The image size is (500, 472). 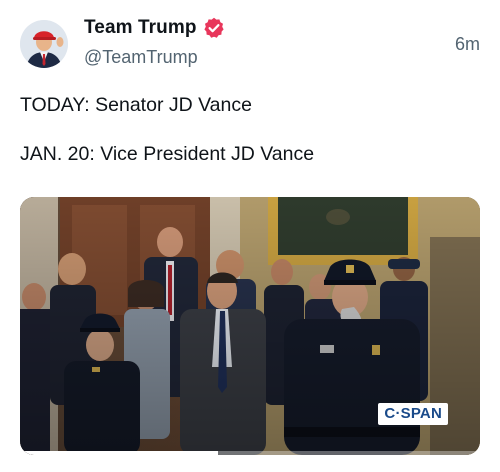 I want to click on post-text-line: TODAY: Senator JD Vance, so click(x=136, y=105).